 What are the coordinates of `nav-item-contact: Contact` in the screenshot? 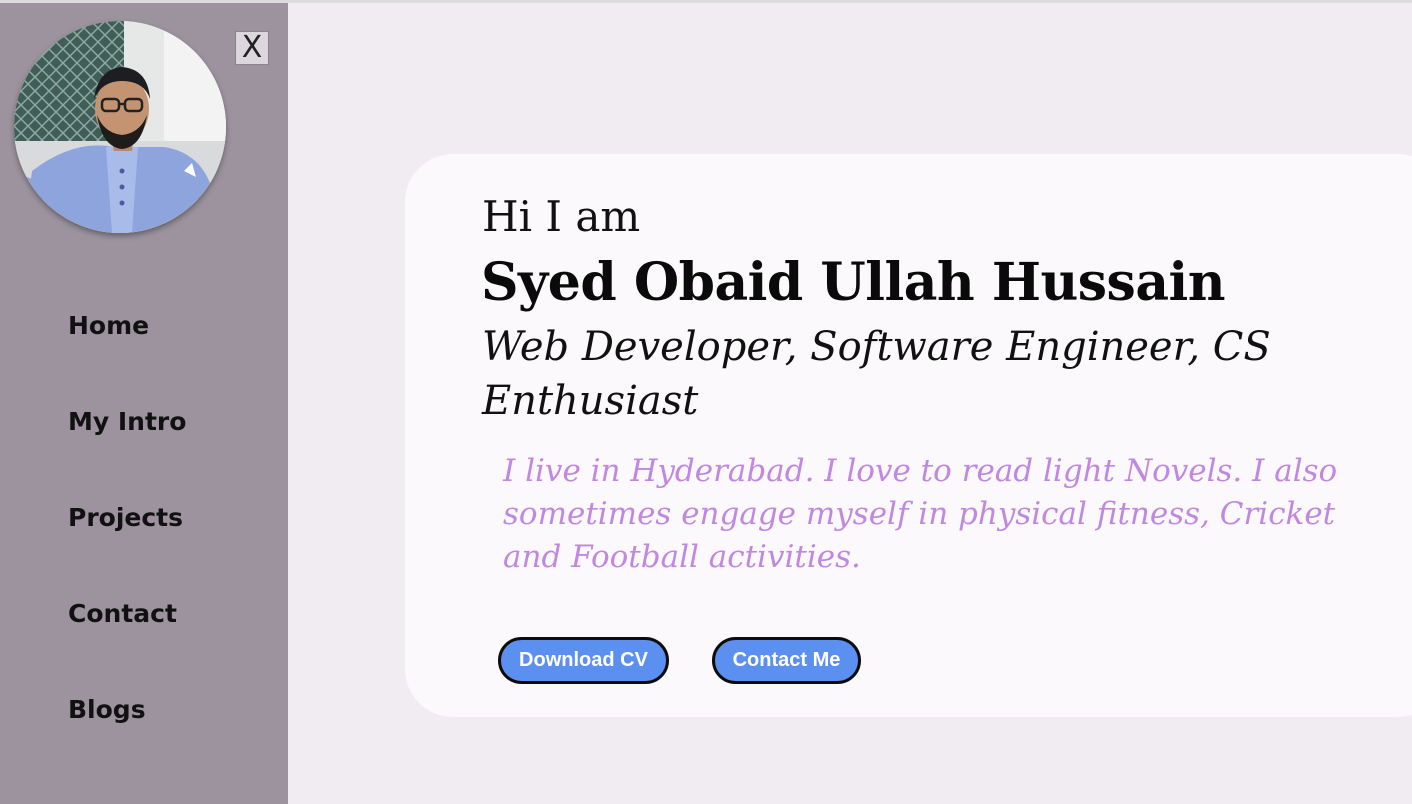 It's located at (122, 613).